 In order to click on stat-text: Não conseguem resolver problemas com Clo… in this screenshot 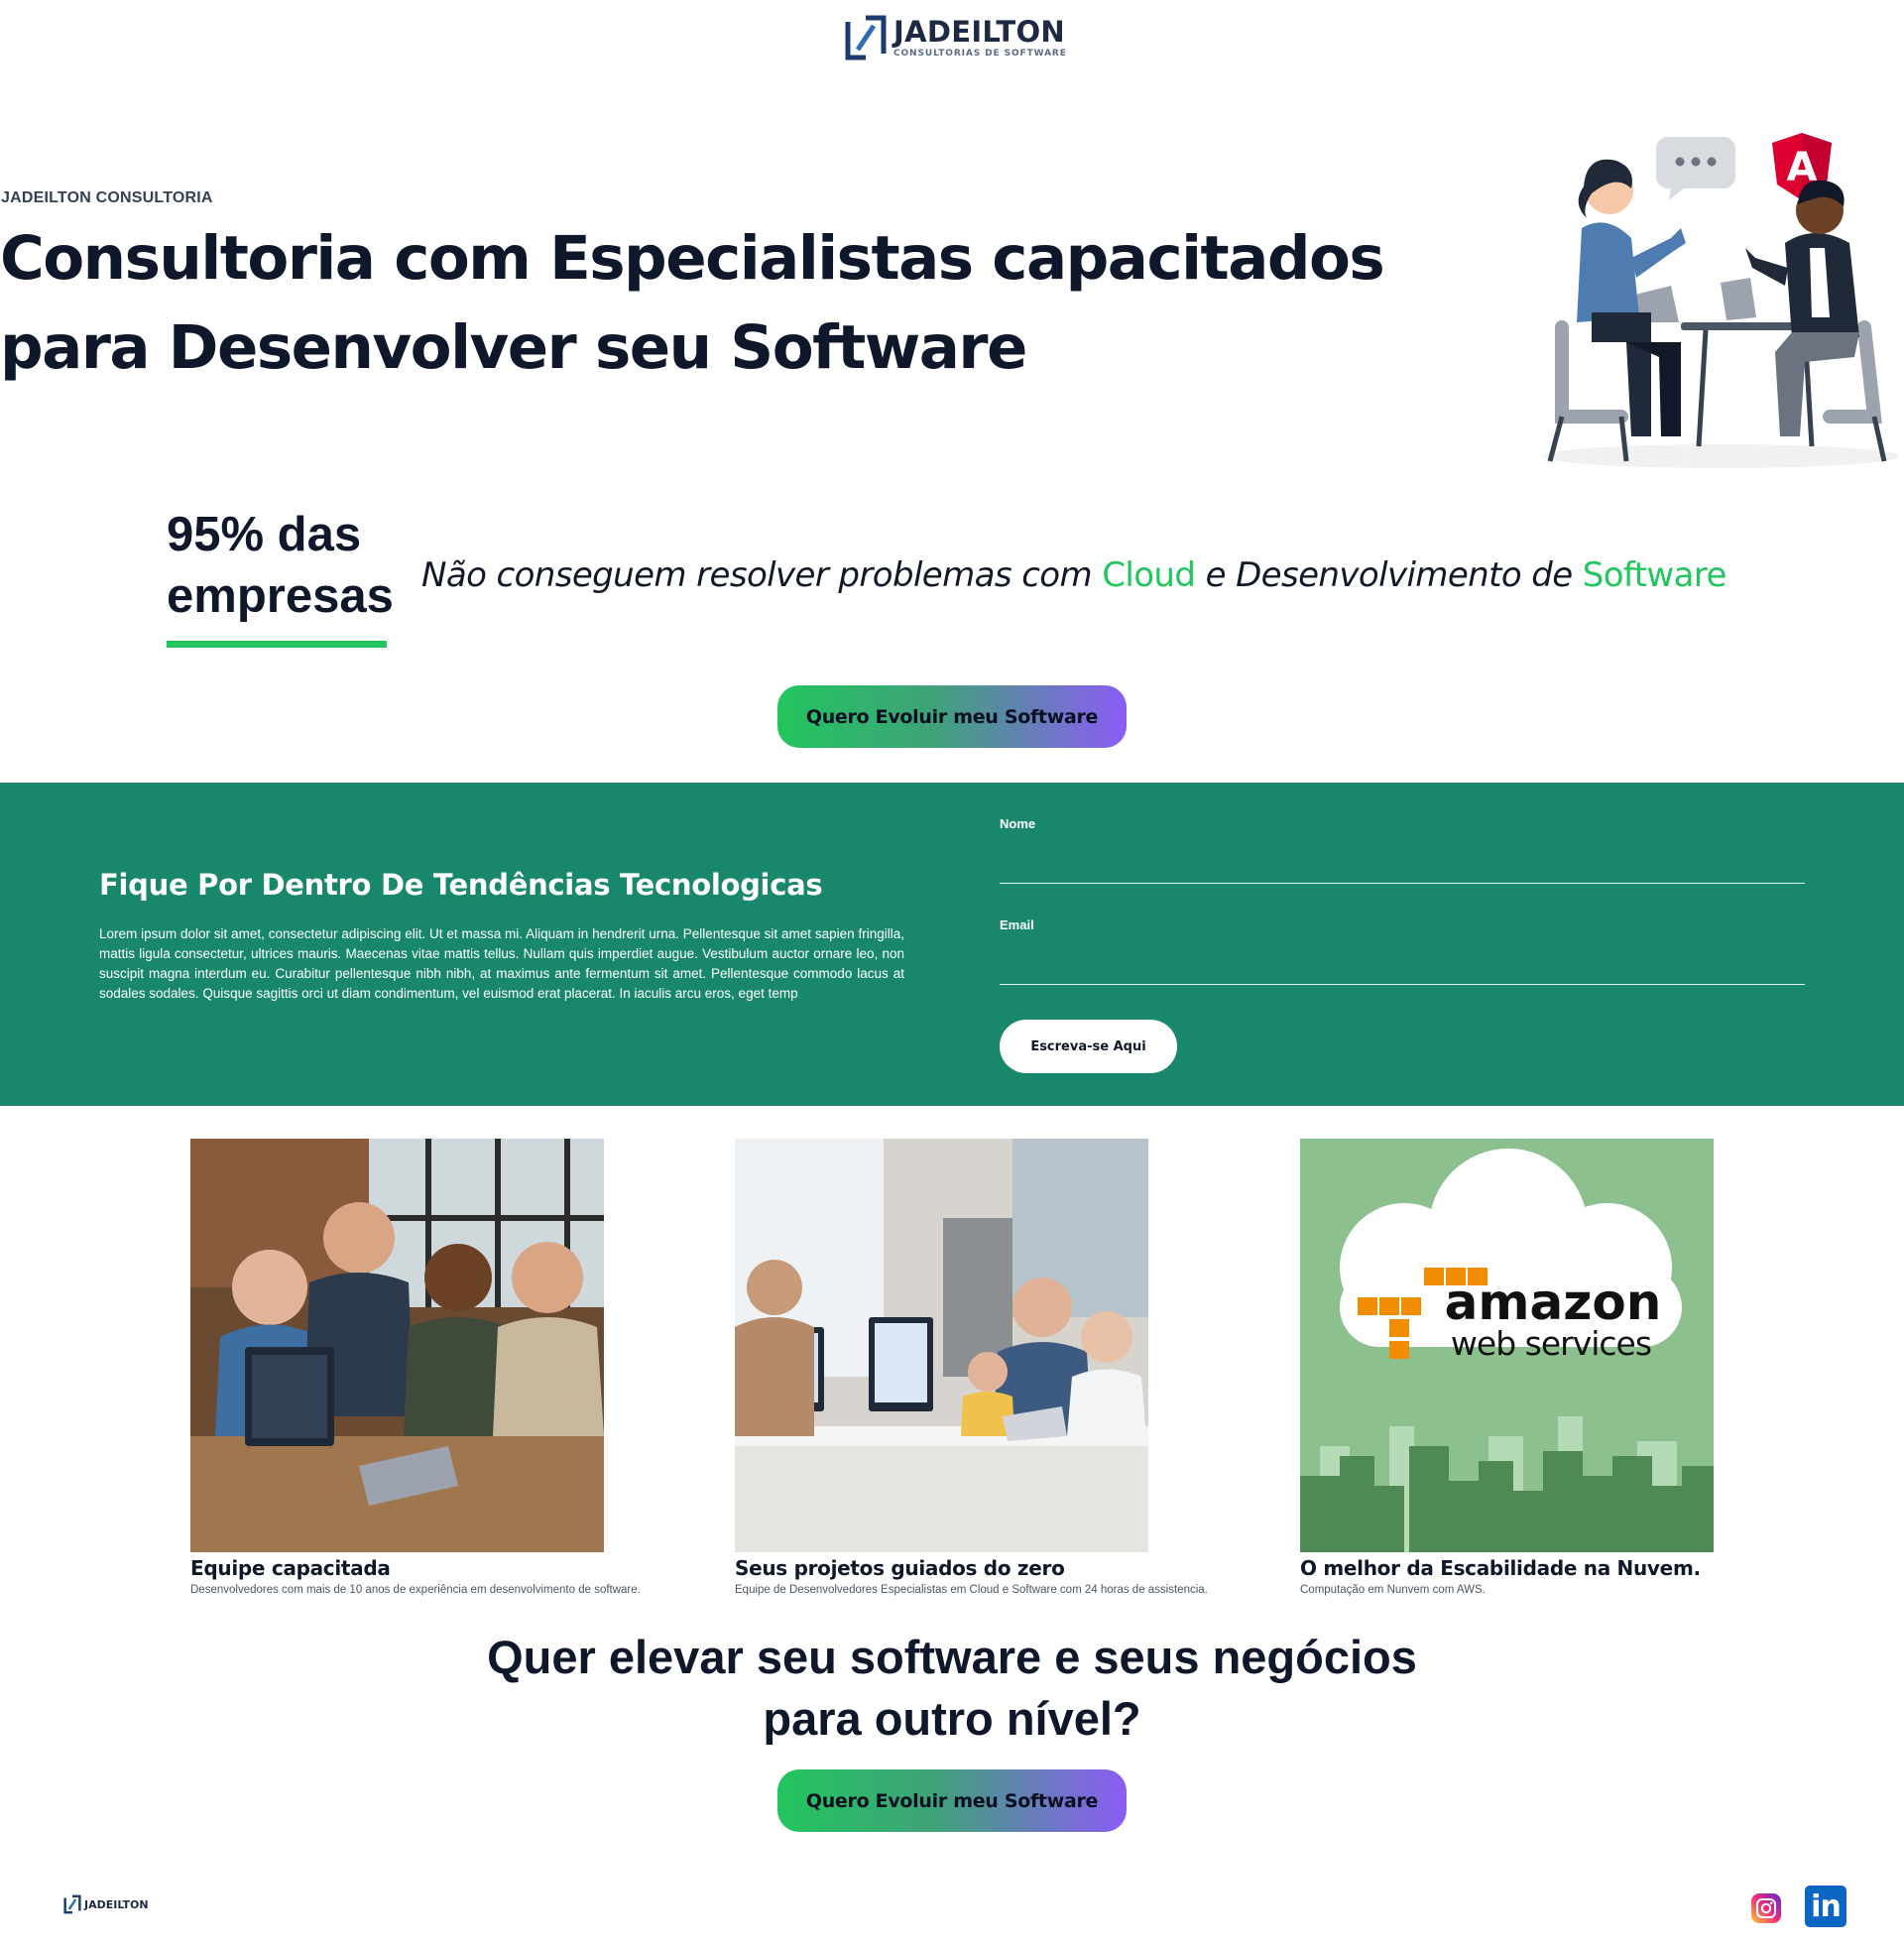, I will do `click(1073, 575)`.